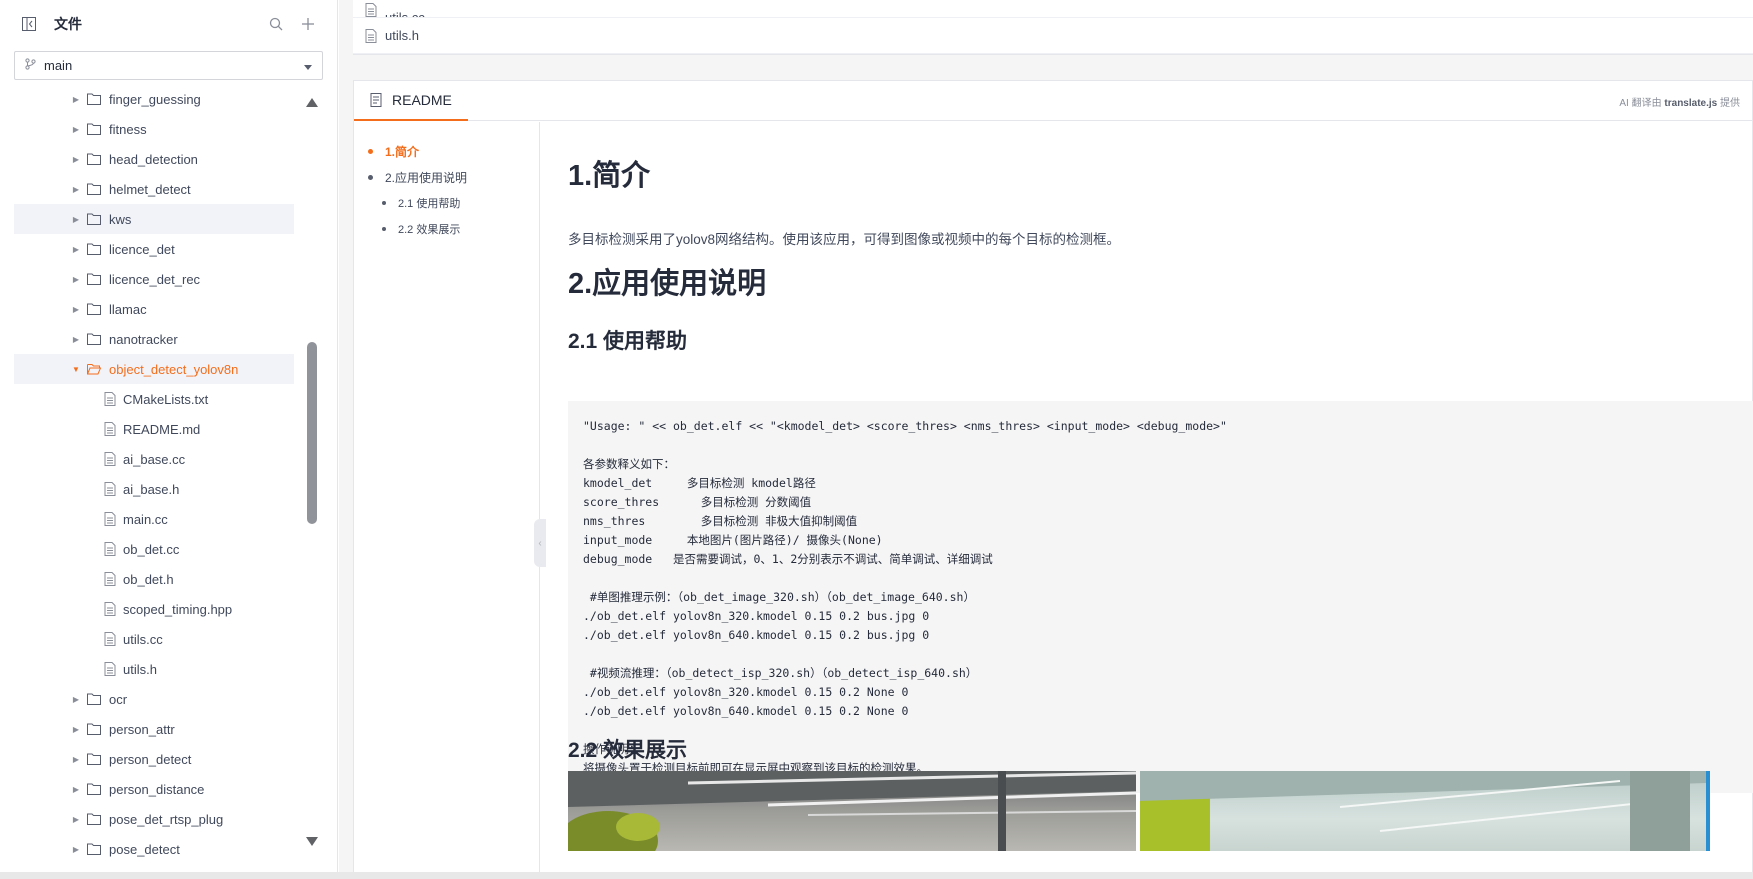  What do you see at coordinates (168, 24) in the screenshot?
I see `sidebar-header: 文件` at bounding box center [168, 24].